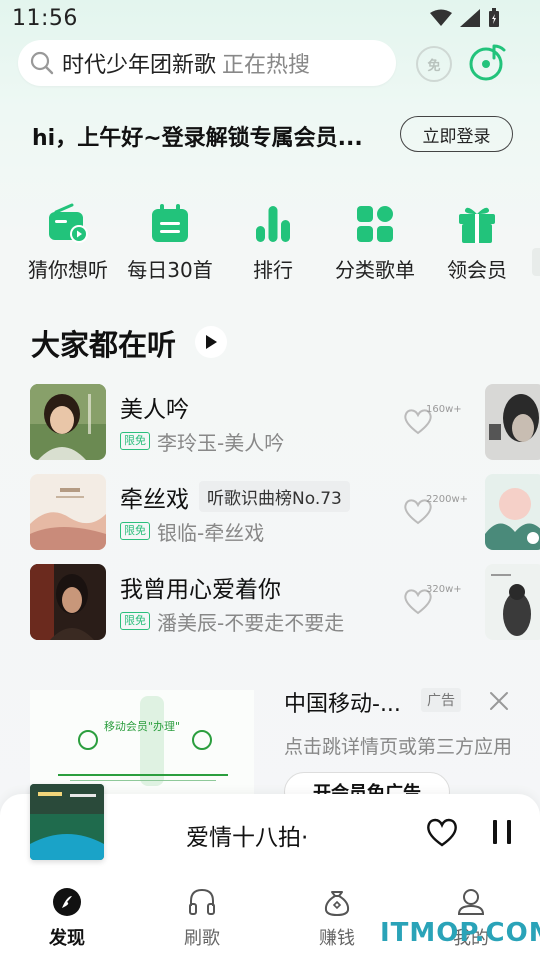 The height and width of the screenshot is (960, 540). I want to click on tab-discover: 发现, so click(67, 918).